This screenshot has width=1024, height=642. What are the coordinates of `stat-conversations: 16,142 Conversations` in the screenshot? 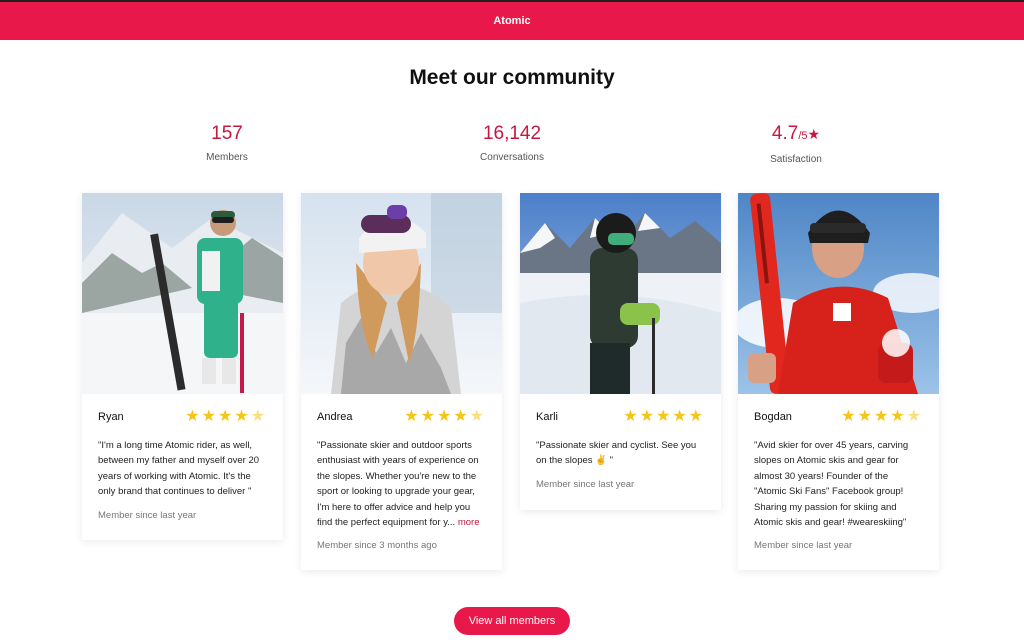 It's located at (512, 142).